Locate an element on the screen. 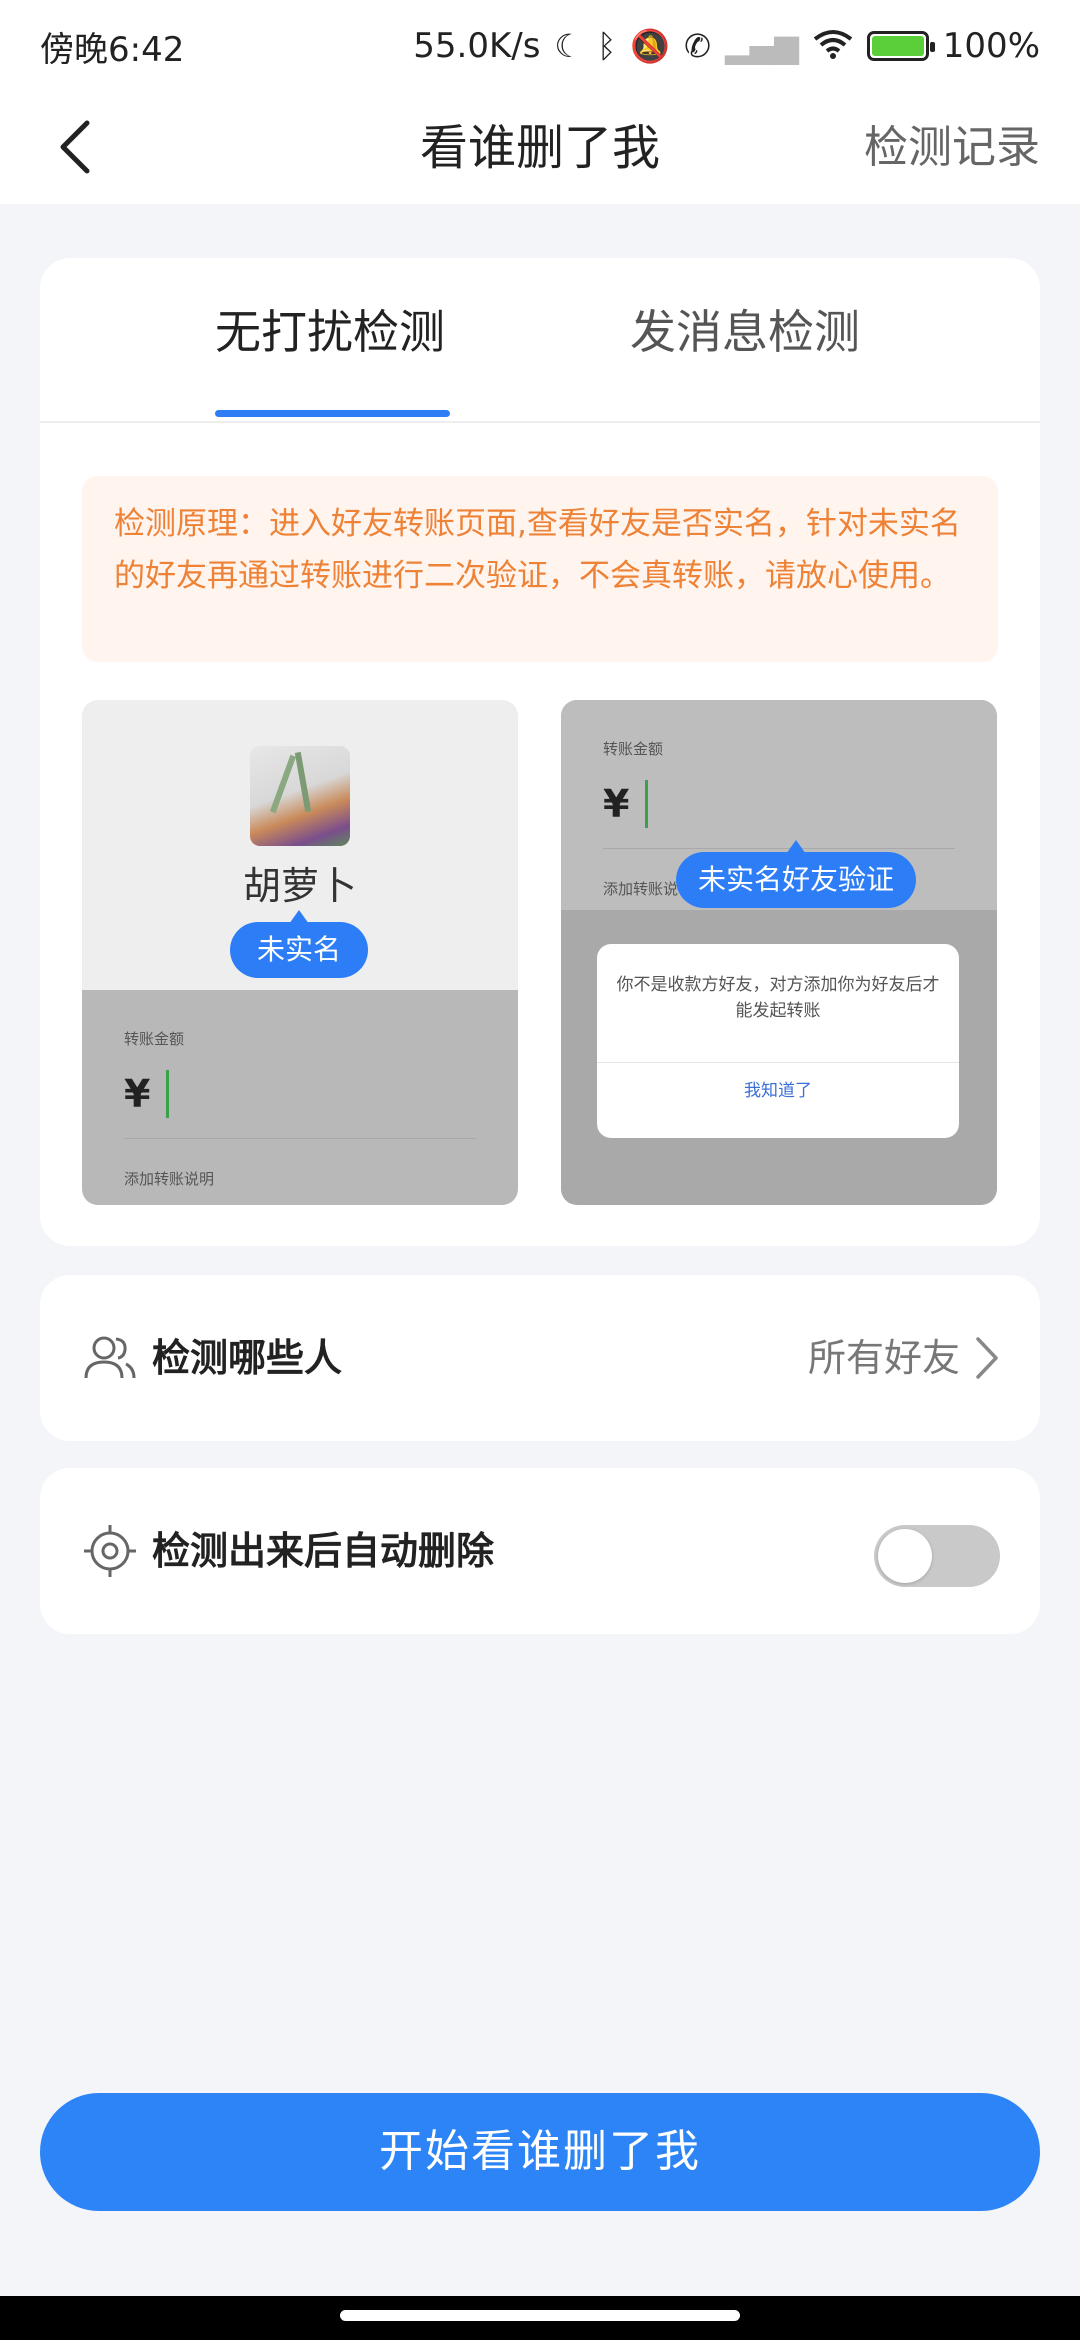 The height and width of the screenshot is (2340, 1080). dialog-ok-button: 我知道了 is located at coordinates (778, 1091).